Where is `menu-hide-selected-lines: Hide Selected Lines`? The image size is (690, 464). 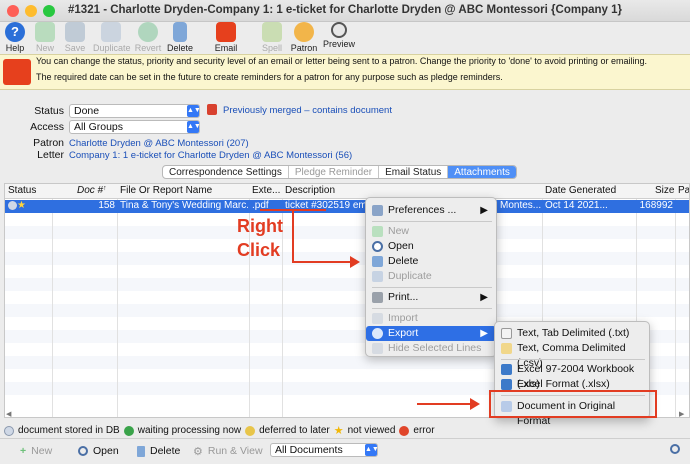 menu-hide-selected-lines: Hide Selected Lines is located at coordinates (431, 348).